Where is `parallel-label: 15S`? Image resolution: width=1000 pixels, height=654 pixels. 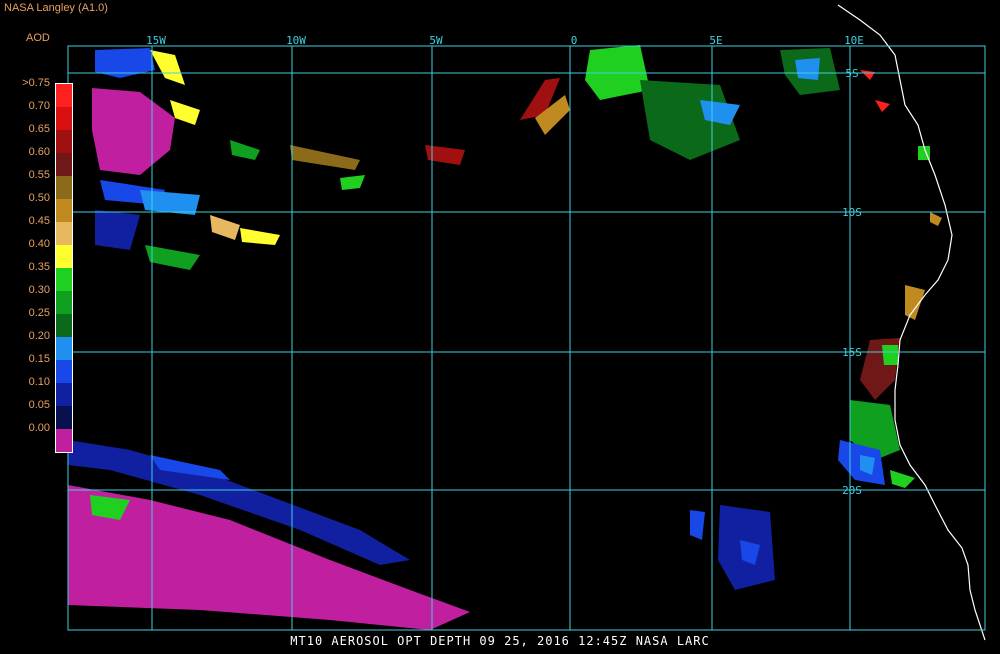
parallel-label: 15S is located at coordinates (852, 352).